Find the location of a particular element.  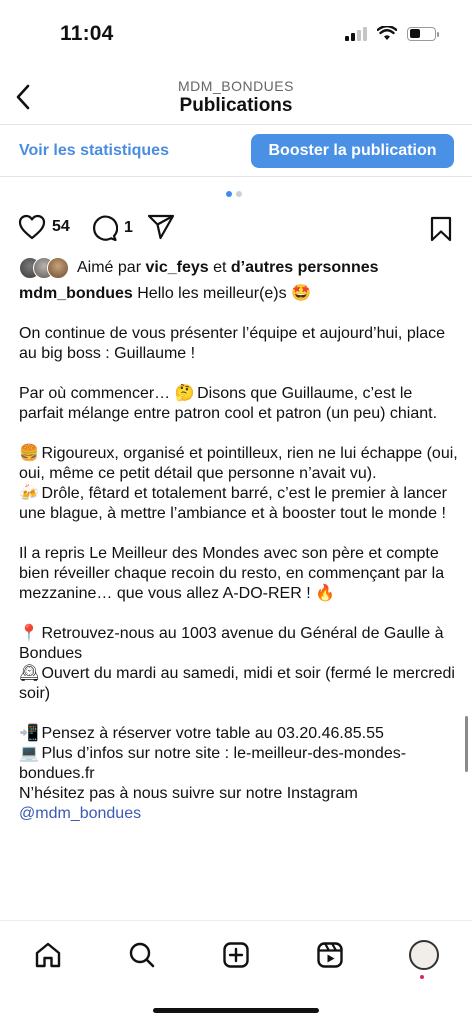

fire-emoji: 🔥 is located at coordinates (325, 593).